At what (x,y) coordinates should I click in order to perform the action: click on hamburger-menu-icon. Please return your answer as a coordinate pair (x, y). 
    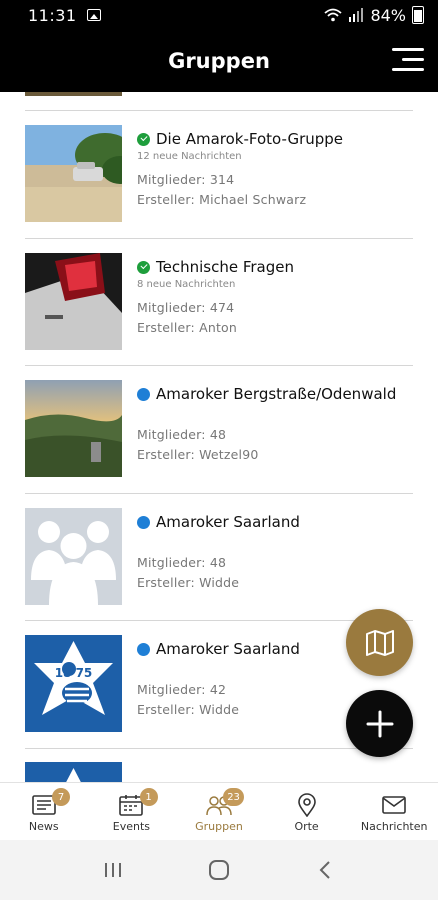
    Looking at the image, I should click on (406, 61).